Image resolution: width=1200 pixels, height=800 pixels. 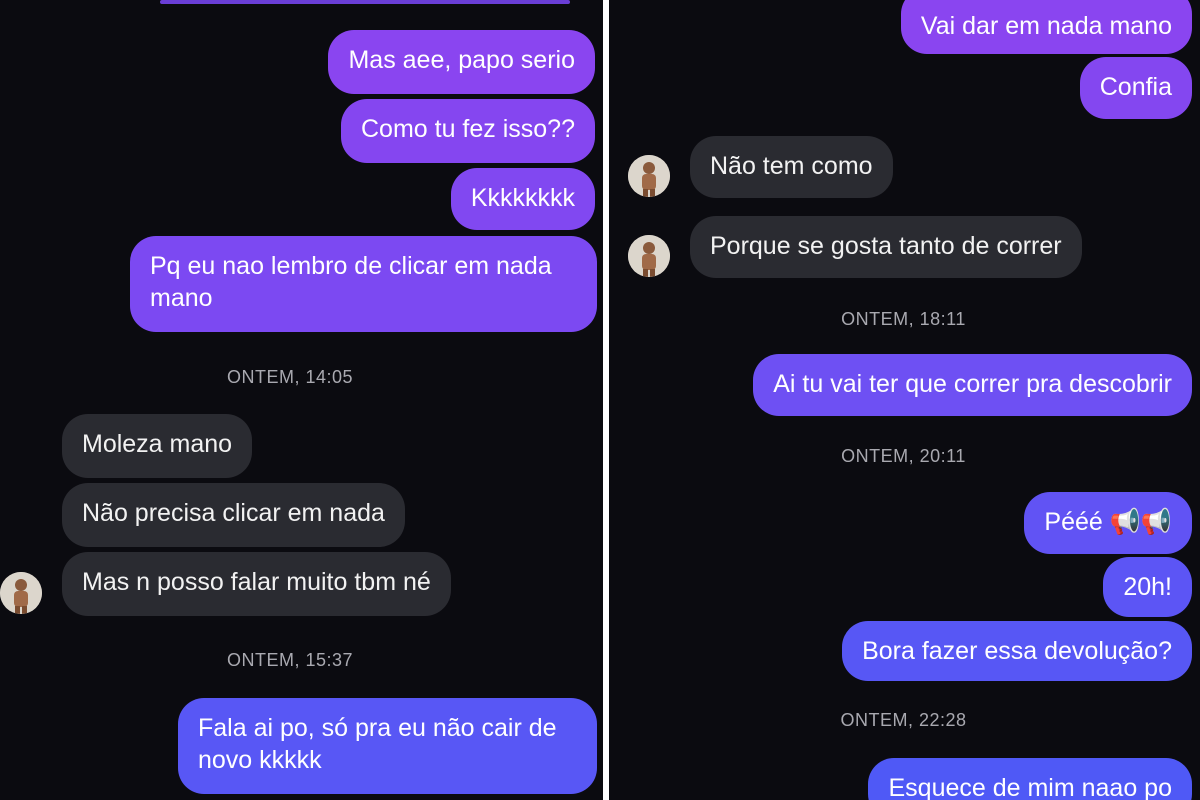 I want to click on timestamp: ONTEM, 22:28, so click(x=903, y=720).